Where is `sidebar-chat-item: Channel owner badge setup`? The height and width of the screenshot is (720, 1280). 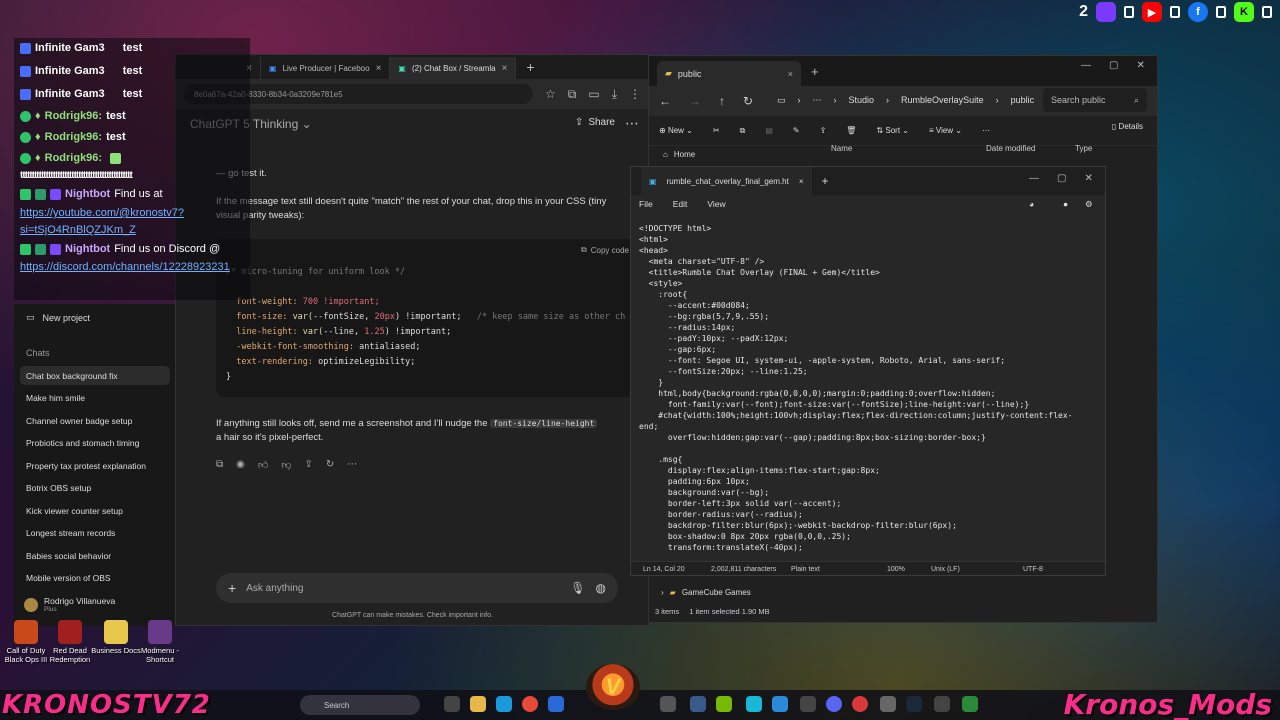 sidebar-chat-item: Channel owner badge setup is located at coordinates (95, 420).